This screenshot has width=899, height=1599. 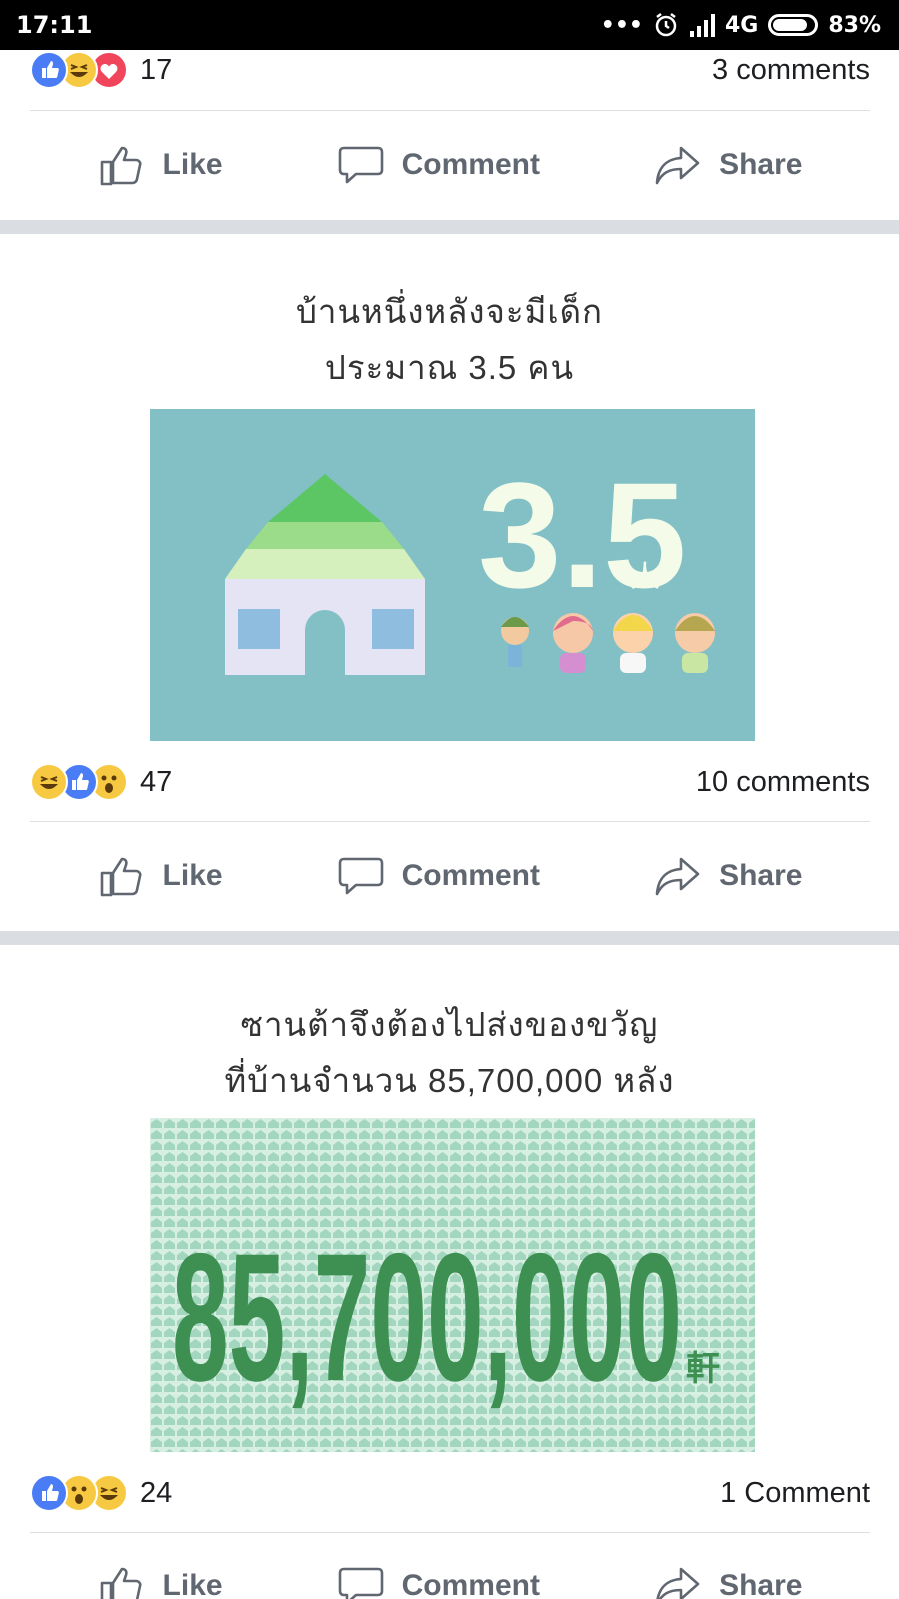 What do you see at coordinates (854, 25) in the screenshot?
I see `battery-percent: 83%` at bounding box center [854, 25].